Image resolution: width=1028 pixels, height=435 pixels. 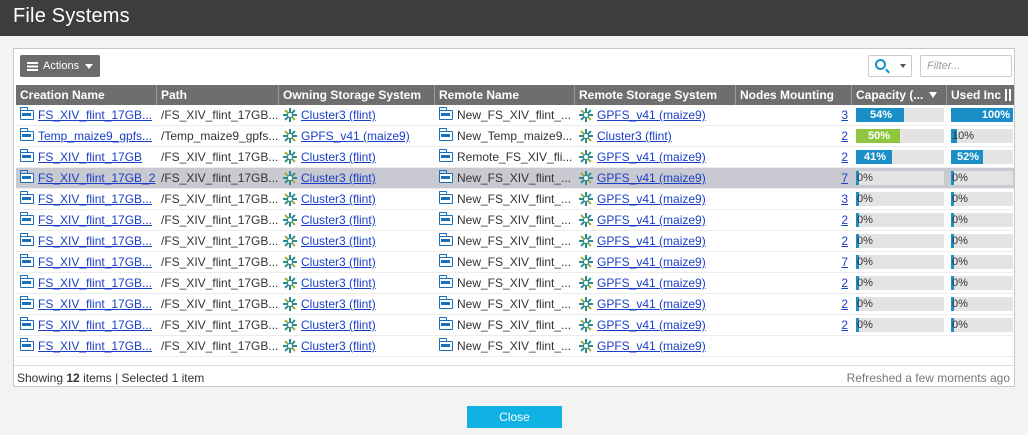 I want to click on column-header-used-inc: Used Inc, so click(x=980, y=95).